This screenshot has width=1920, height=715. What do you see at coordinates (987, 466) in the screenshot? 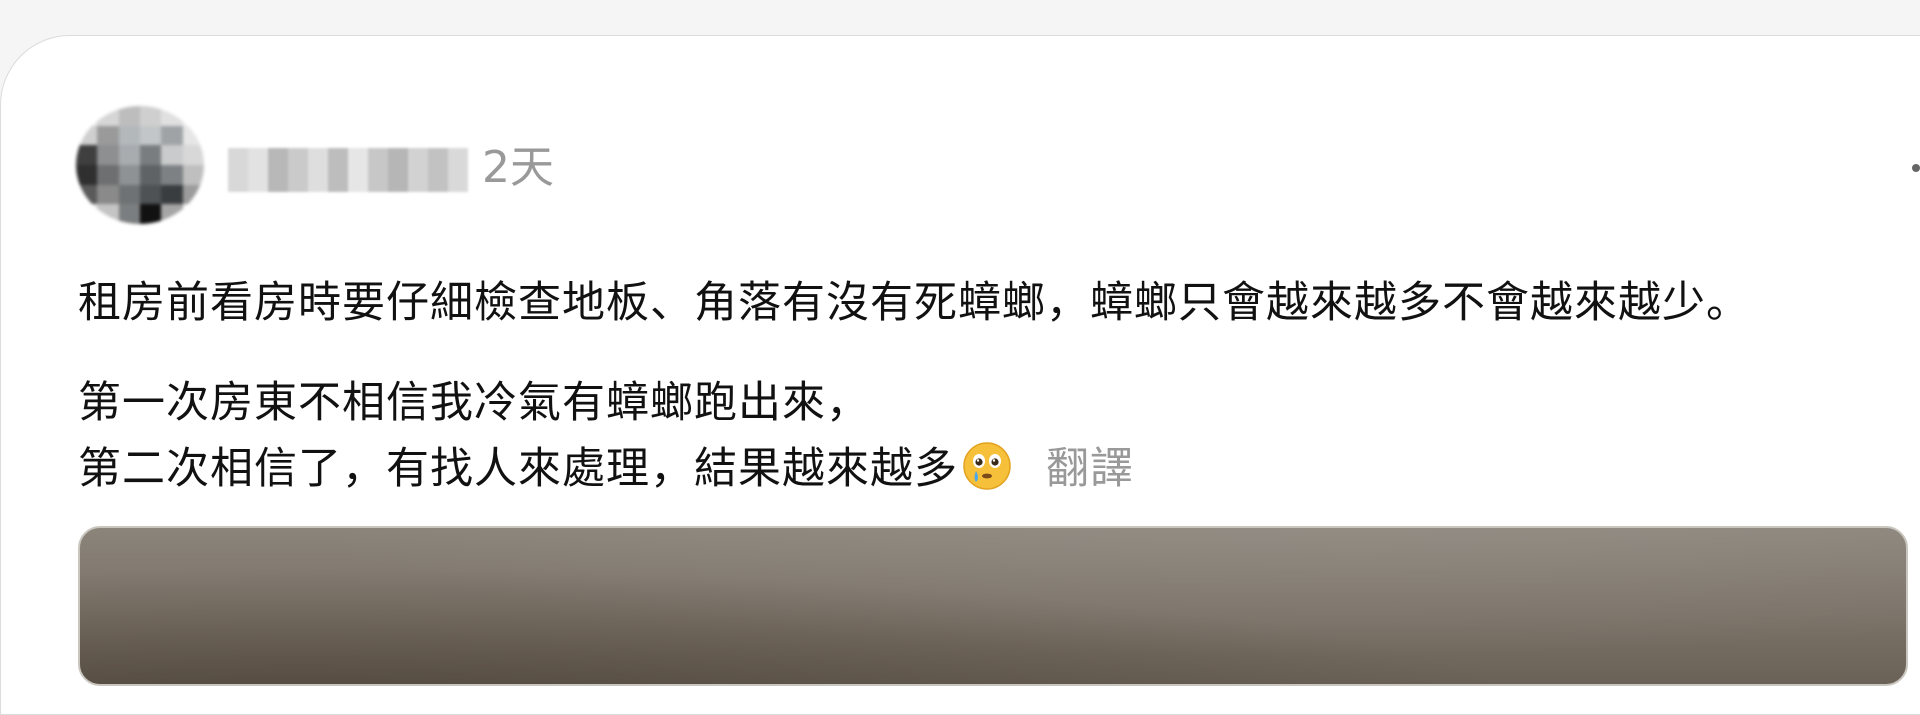
I see `crying-face-emoji-icon` at bounding box center [987, 466].